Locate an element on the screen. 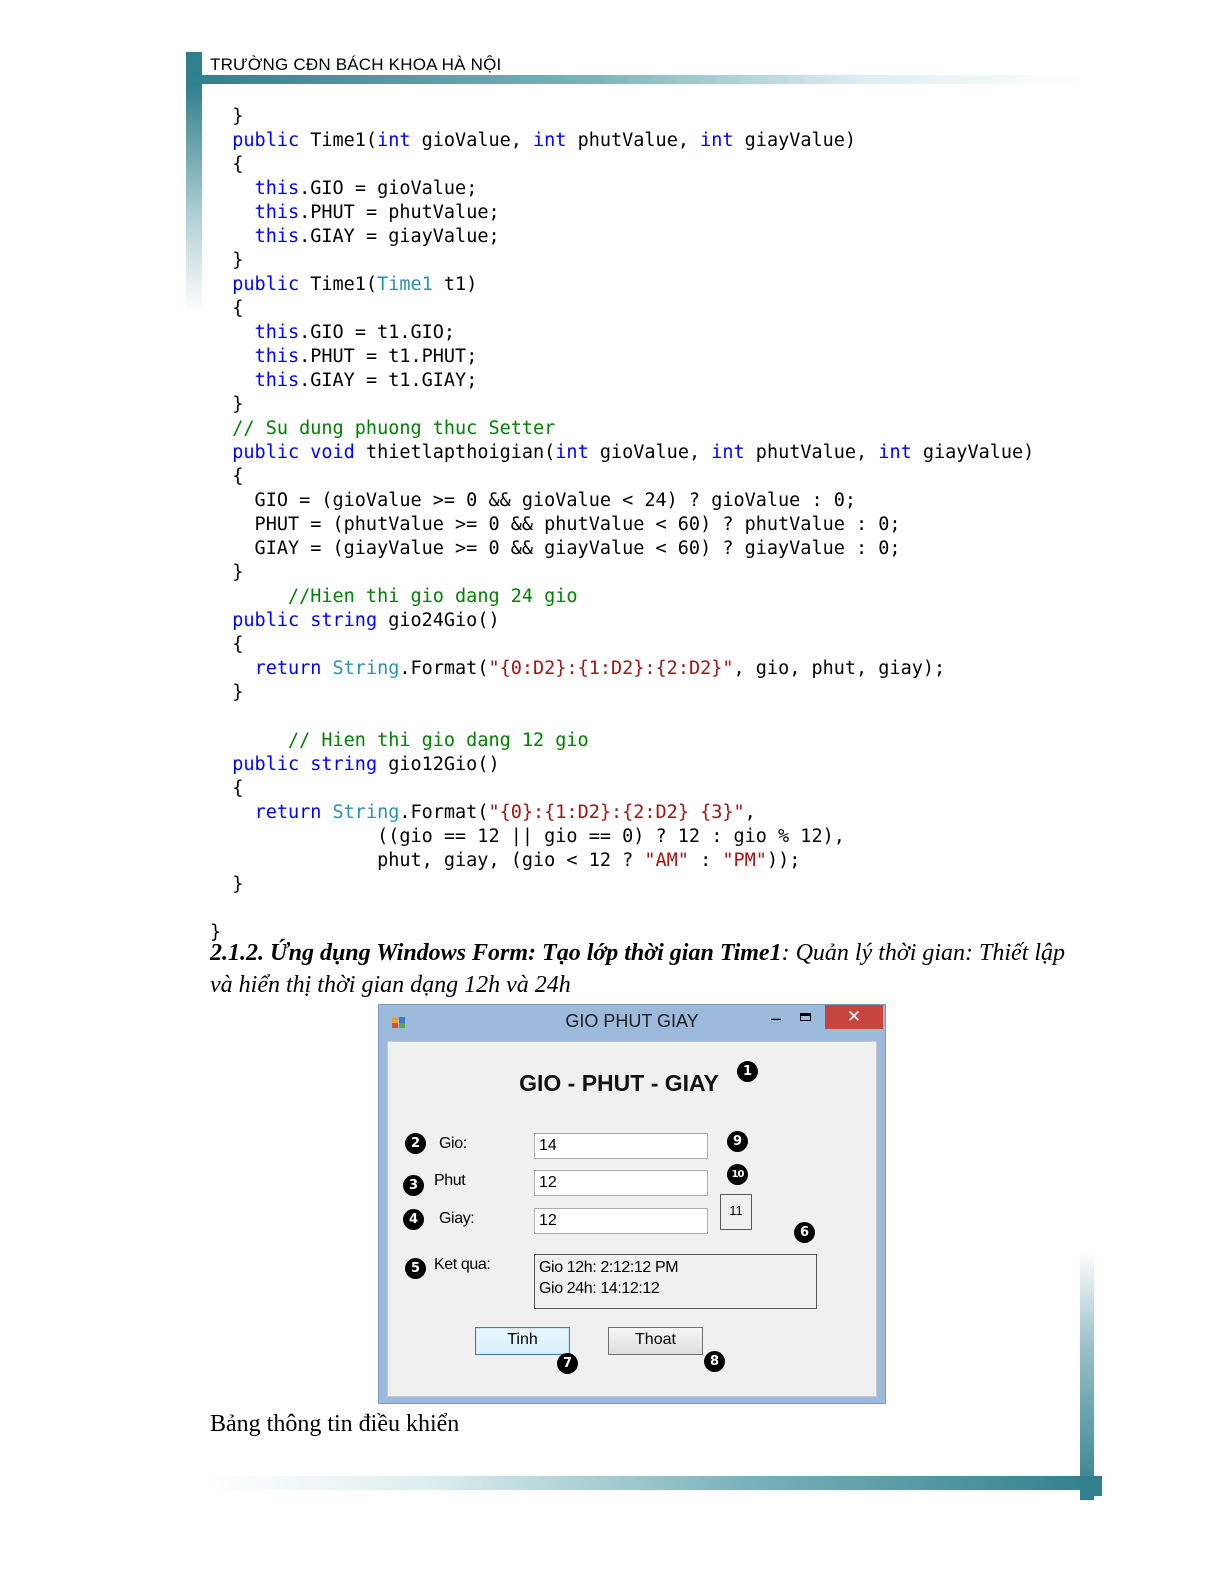  thoat-button: Thoat is located at coordinates (655, 1341).